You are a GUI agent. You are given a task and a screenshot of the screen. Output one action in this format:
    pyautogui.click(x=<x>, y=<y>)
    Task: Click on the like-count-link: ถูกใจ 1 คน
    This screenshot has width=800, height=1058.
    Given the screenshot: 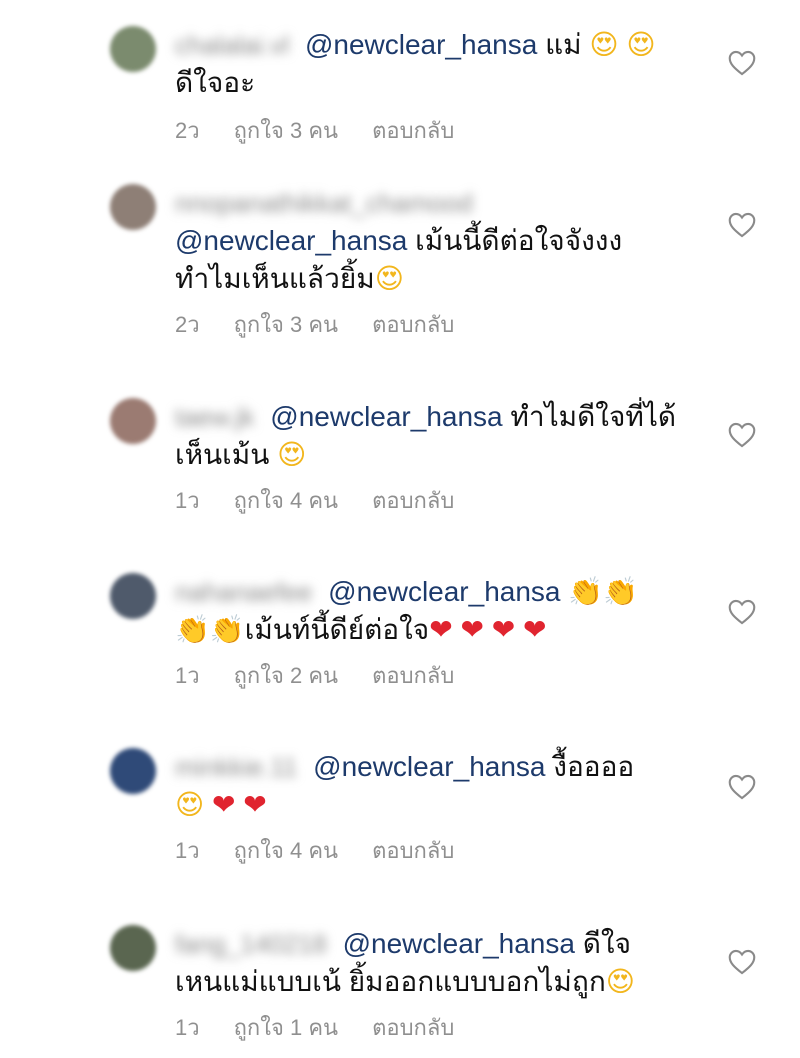 What is the action you would take?
    pyautogui.click(x=286, y=1028)
    